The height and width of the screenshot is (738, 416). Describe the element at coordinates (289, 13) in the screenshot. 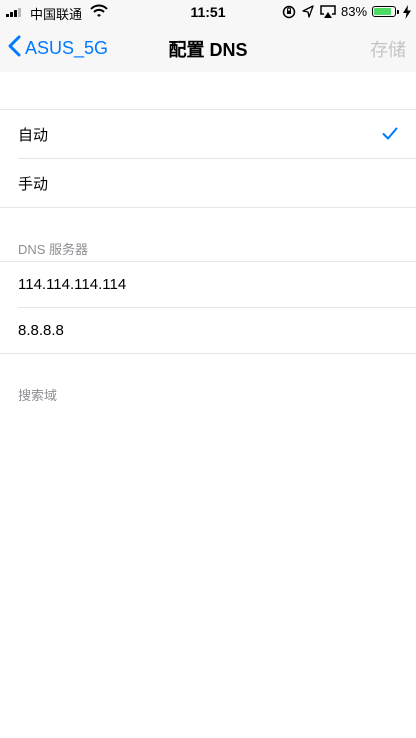

I see `rotation-lock-icon` at that location.